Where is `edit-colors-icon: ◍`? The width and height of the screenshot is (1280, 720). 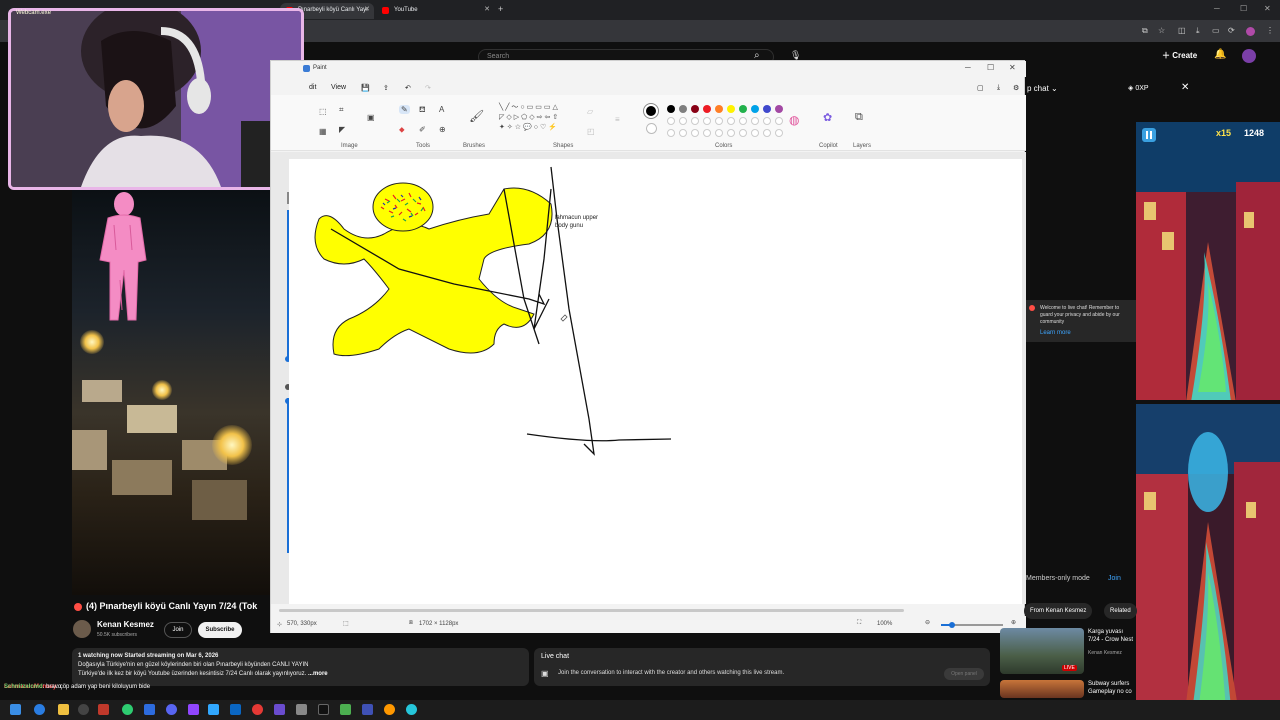
edit-colors-icon: ◍ is located at coordinates (794, 120).